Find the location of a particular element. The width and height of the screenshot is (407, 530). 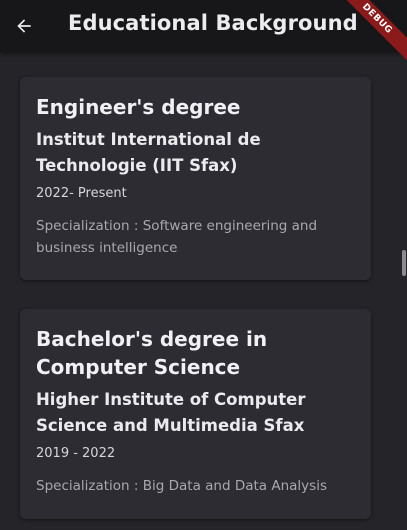

back-button is located at coordinates (24, 26).